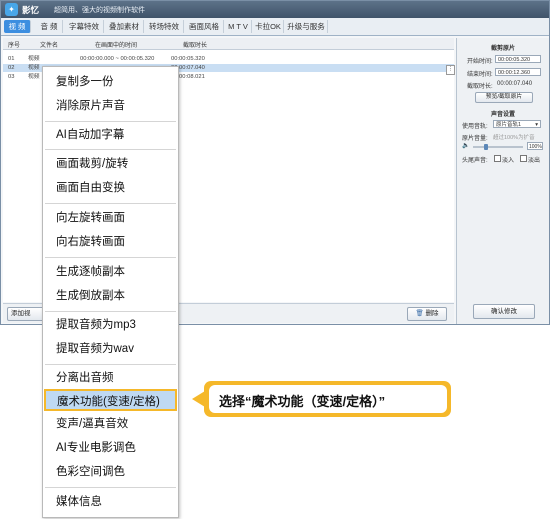 The height and width of the screenshot is (519, 550). I want to click on audio-section-title: 声音设置, so click(502, 115).